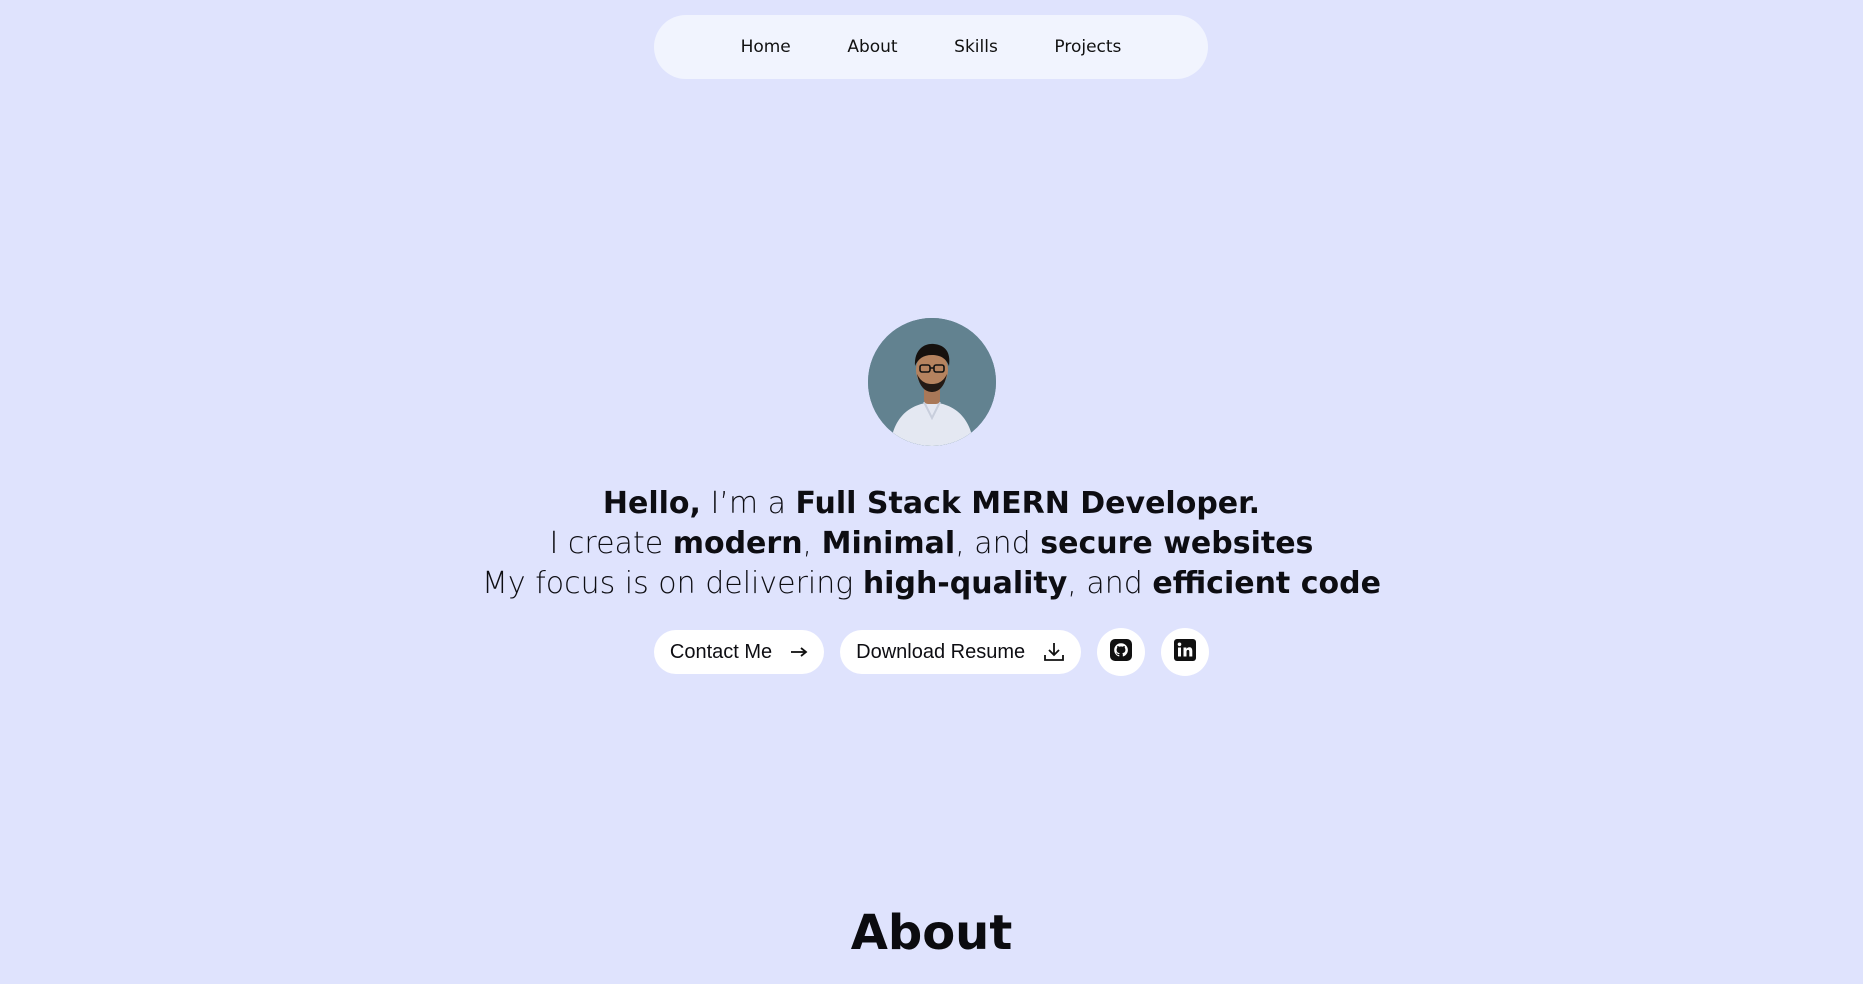 The width and height of the screenshot is (1863, 984). I want to click on intro-line-1: Hello, I’m a Full Stack MERN Developer., so click(931, 503).